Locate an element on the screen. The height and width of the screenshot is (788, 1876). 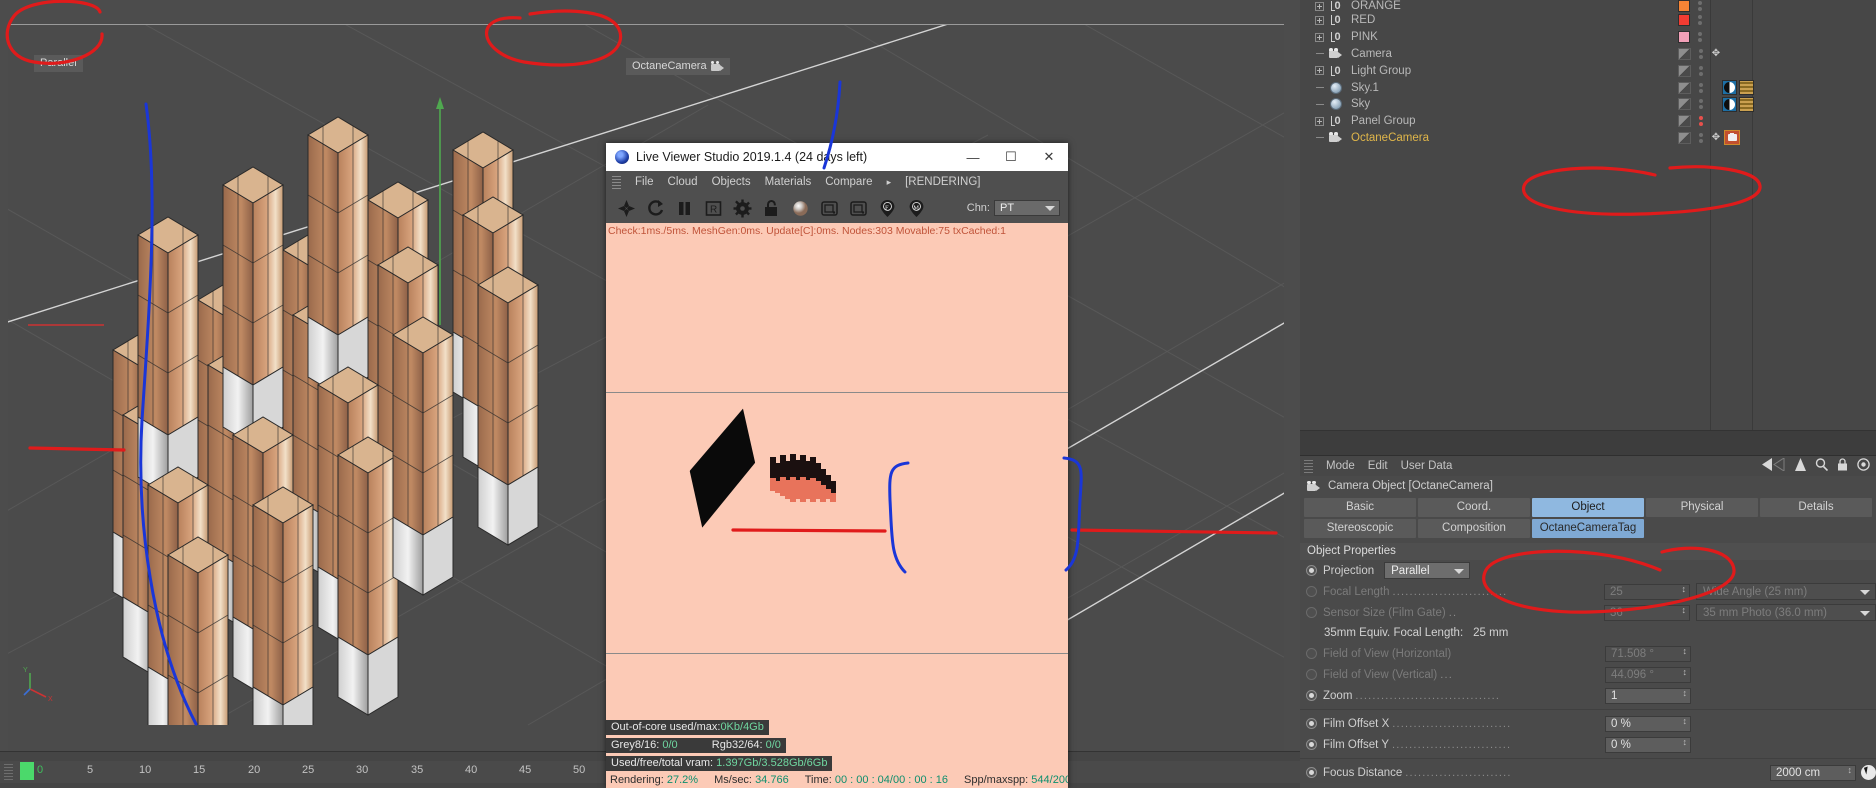
menu-compare: Compare is located at coordinates (848, 182).